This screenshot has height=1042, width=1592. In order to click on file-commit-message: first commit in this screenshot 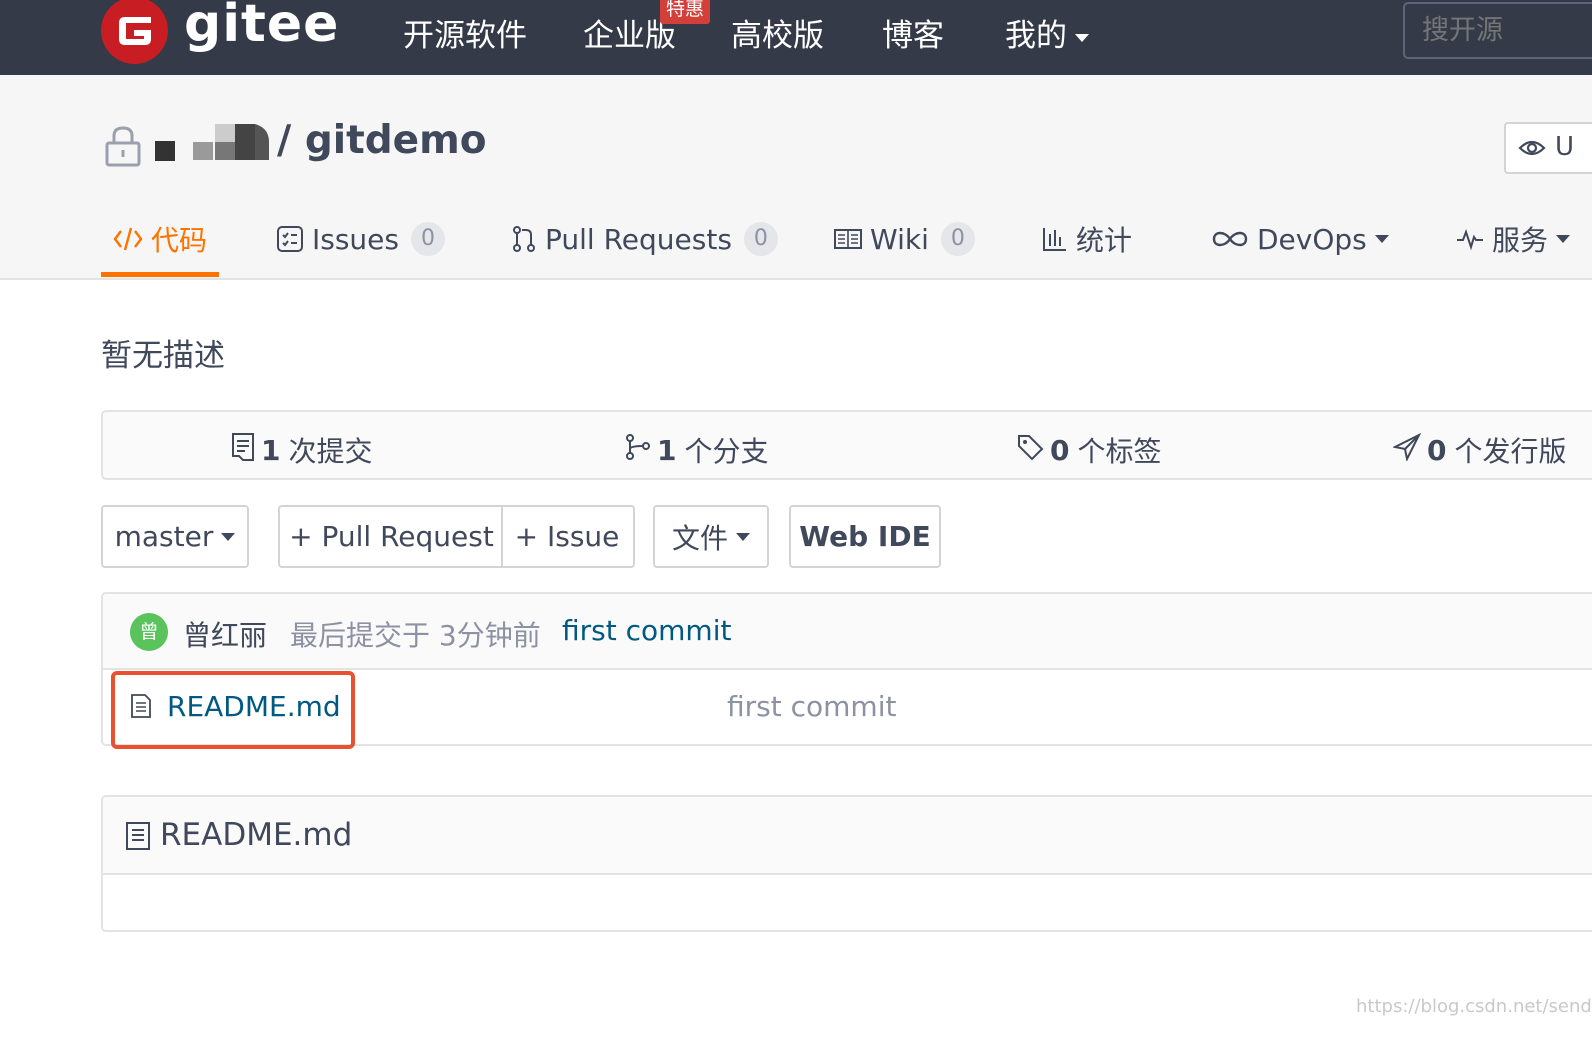, I will do `click(811, 706)`.